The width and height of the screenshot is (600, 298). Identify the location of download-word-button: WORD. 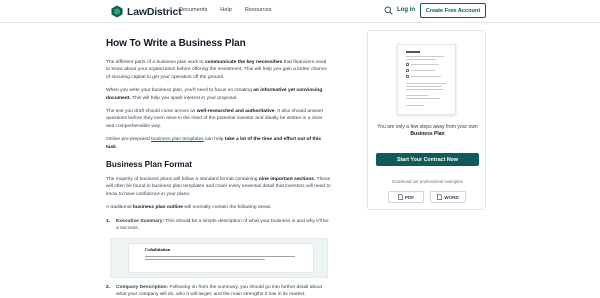
(448, 197).